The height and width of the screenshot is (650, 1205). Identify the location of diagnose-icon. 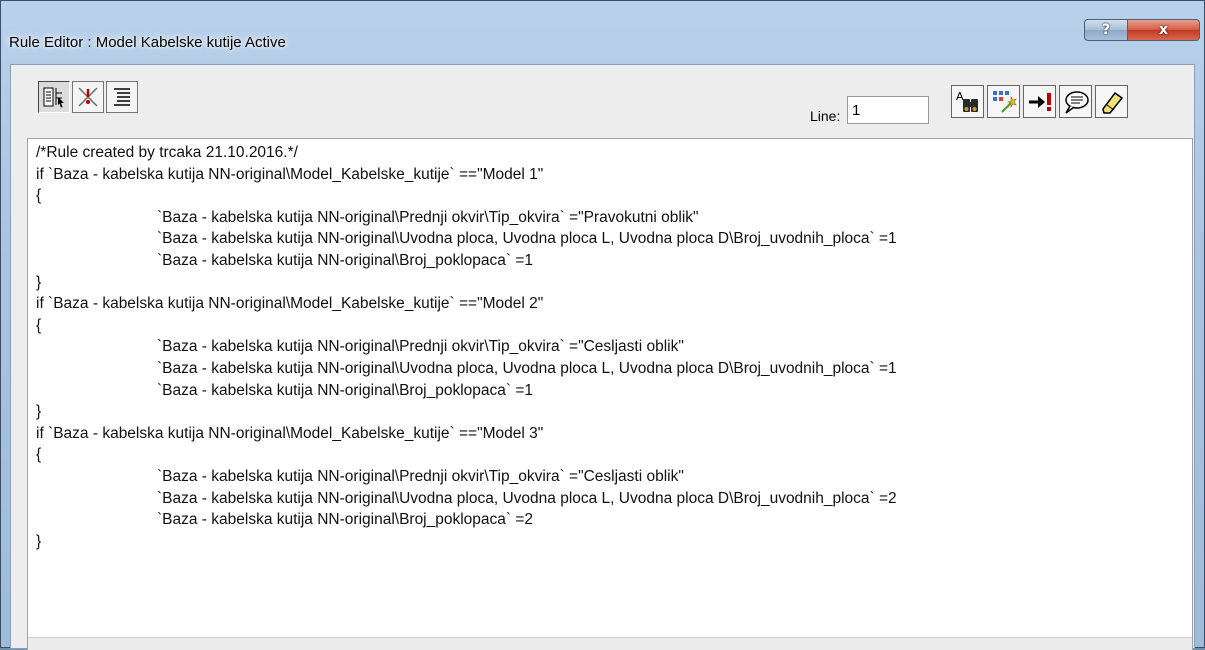
(88, 97).